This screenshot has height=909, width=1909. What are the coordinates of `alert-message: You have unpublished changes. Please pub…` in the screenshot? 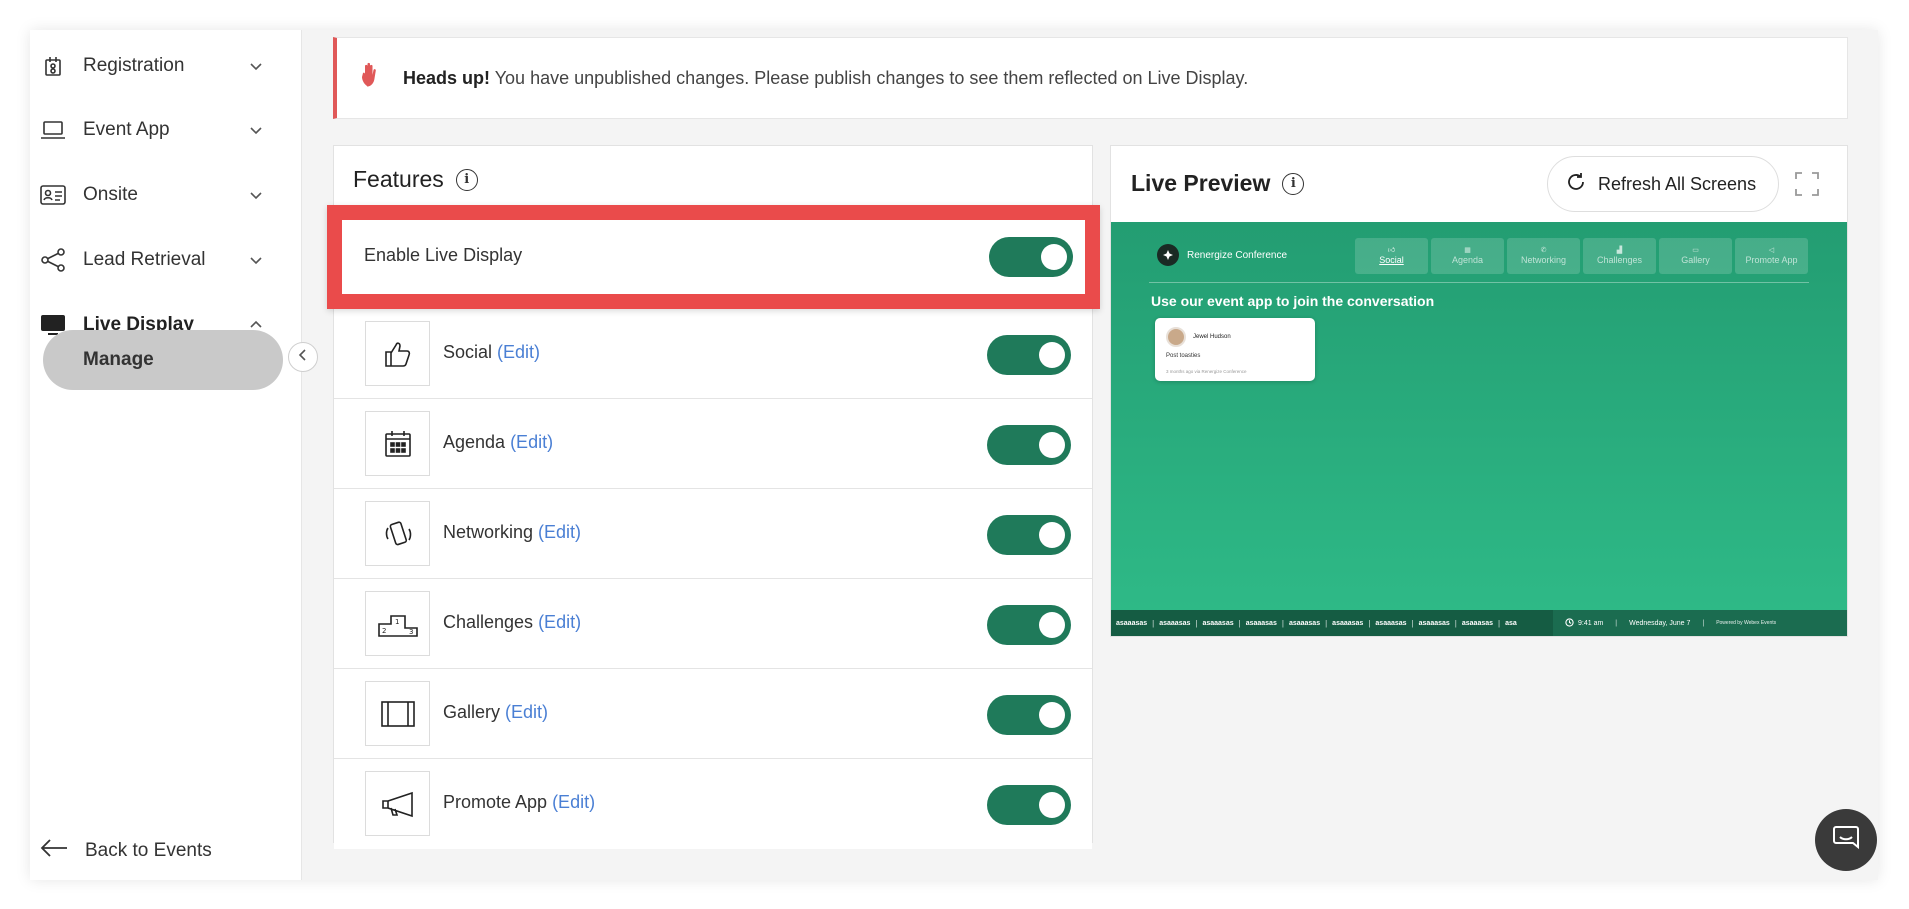 It's located at (869, 77).